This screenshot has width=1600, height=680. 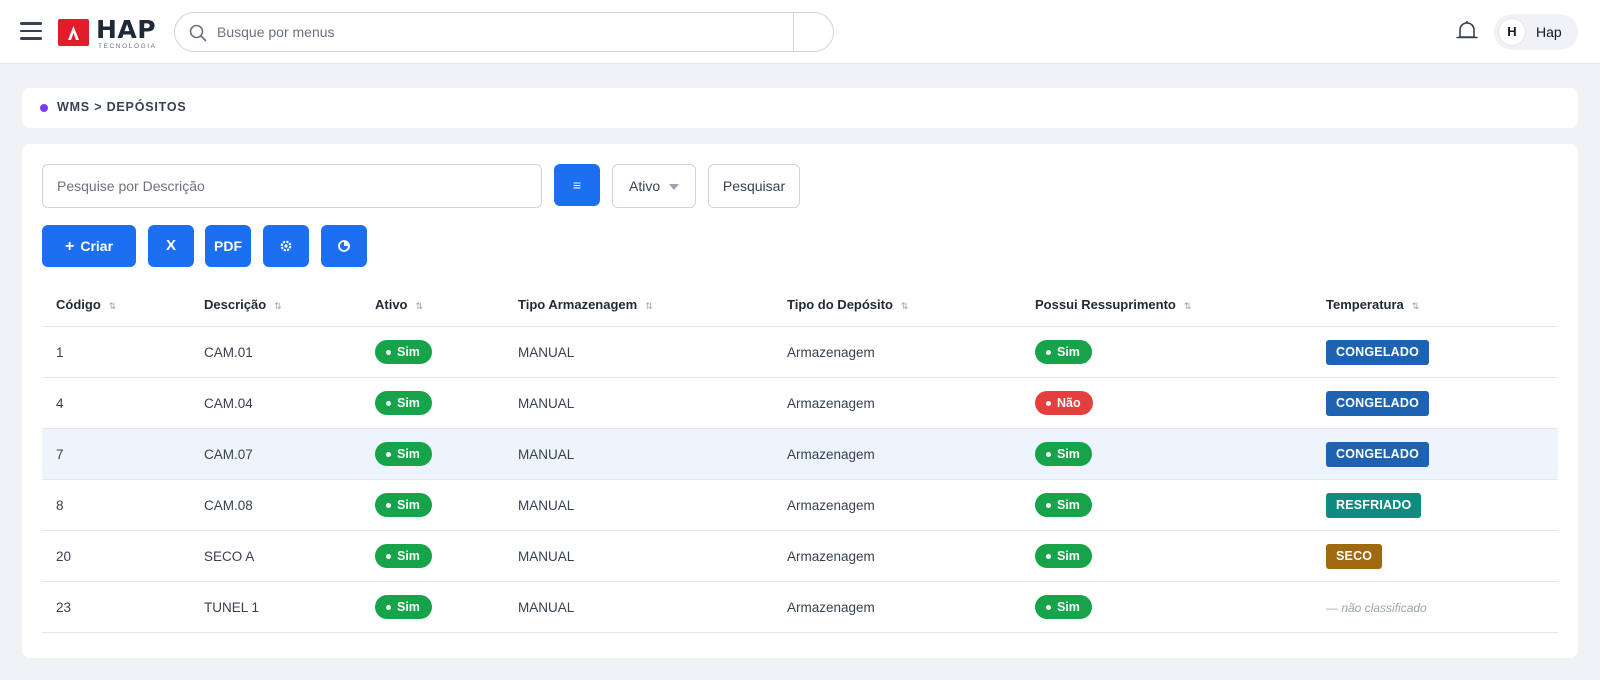 What do you see at coordinates (1374, 505) in the screenshot?
I see `temperature-tag: RESFRIADO` at bounding box center [1374, 505].